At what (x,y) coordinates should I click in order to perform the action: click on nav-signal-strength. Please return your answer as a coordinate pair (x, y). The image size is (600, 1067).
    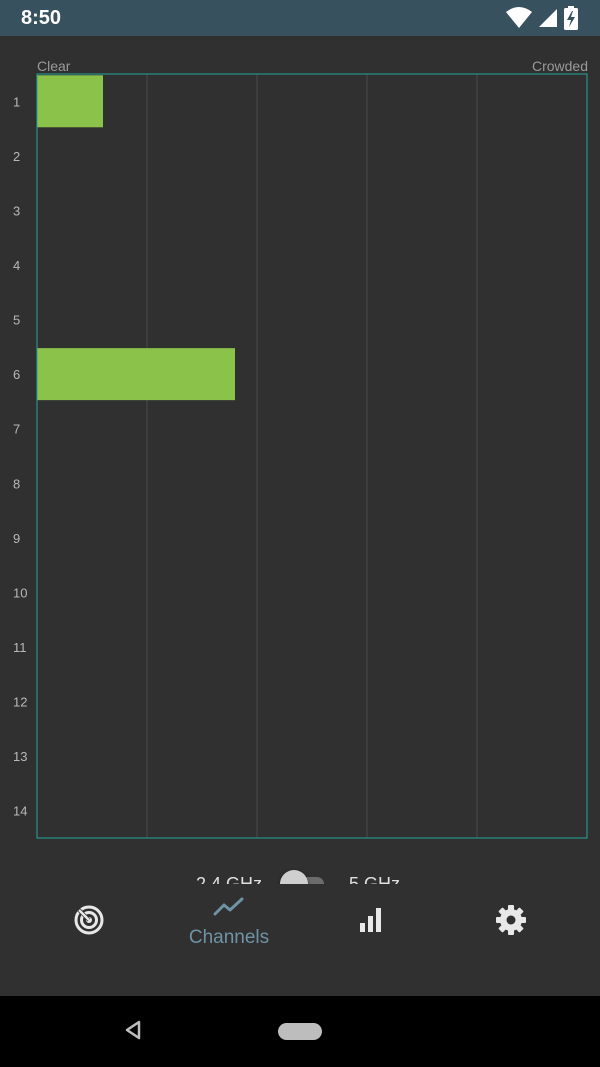
    Looking at the image, I should click on (371, 922).